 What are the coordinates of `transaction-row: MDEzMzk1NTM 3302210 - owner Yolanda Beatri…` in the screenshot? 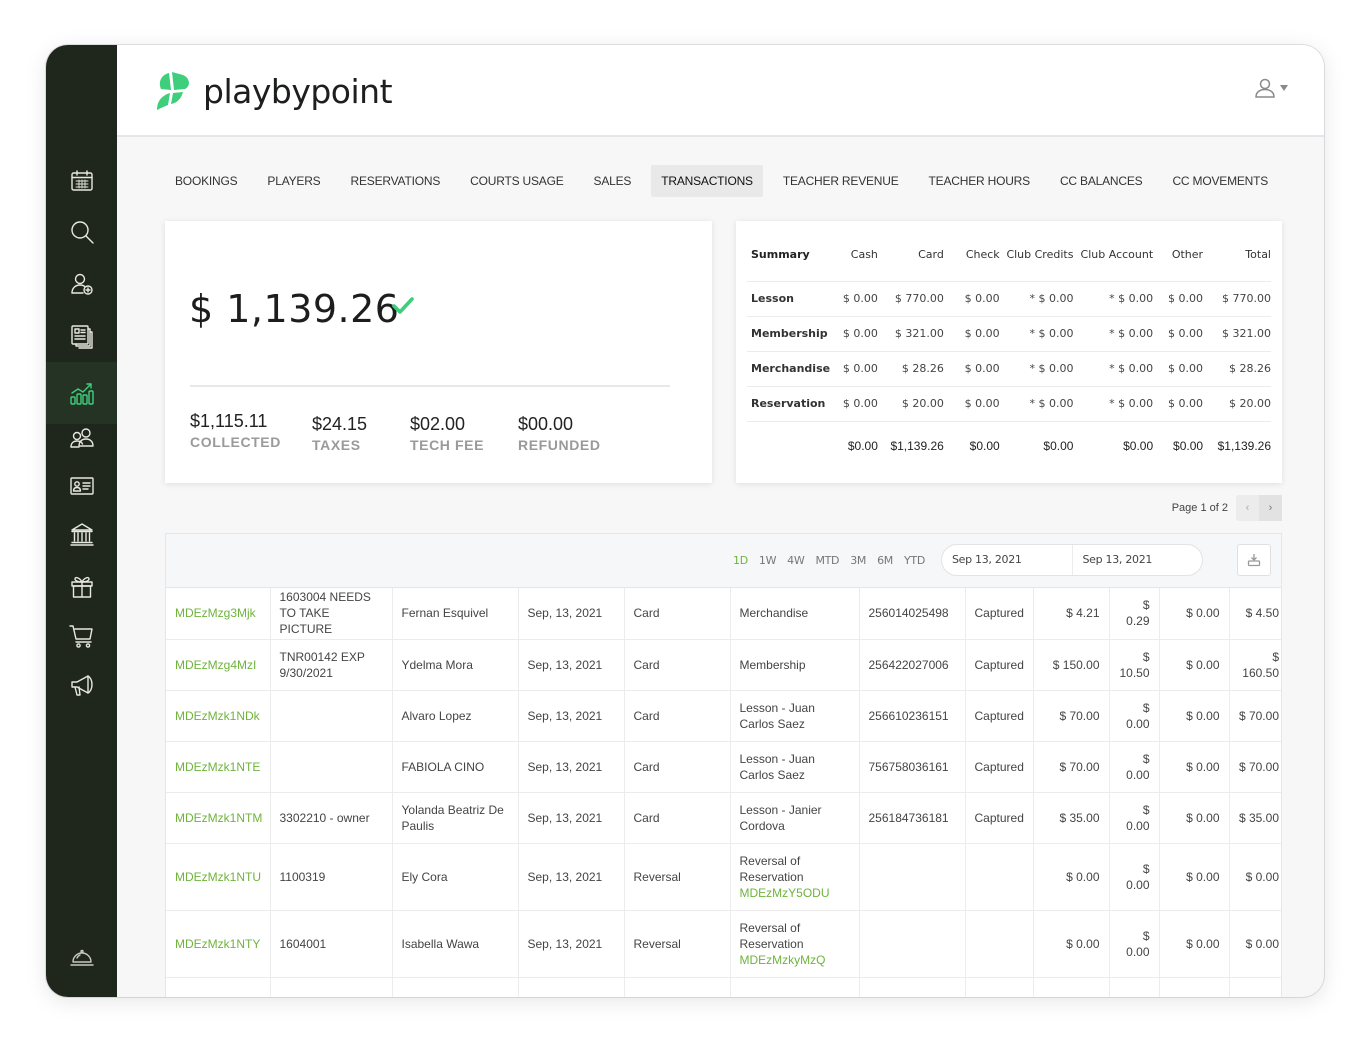 It's located at (723, 818).